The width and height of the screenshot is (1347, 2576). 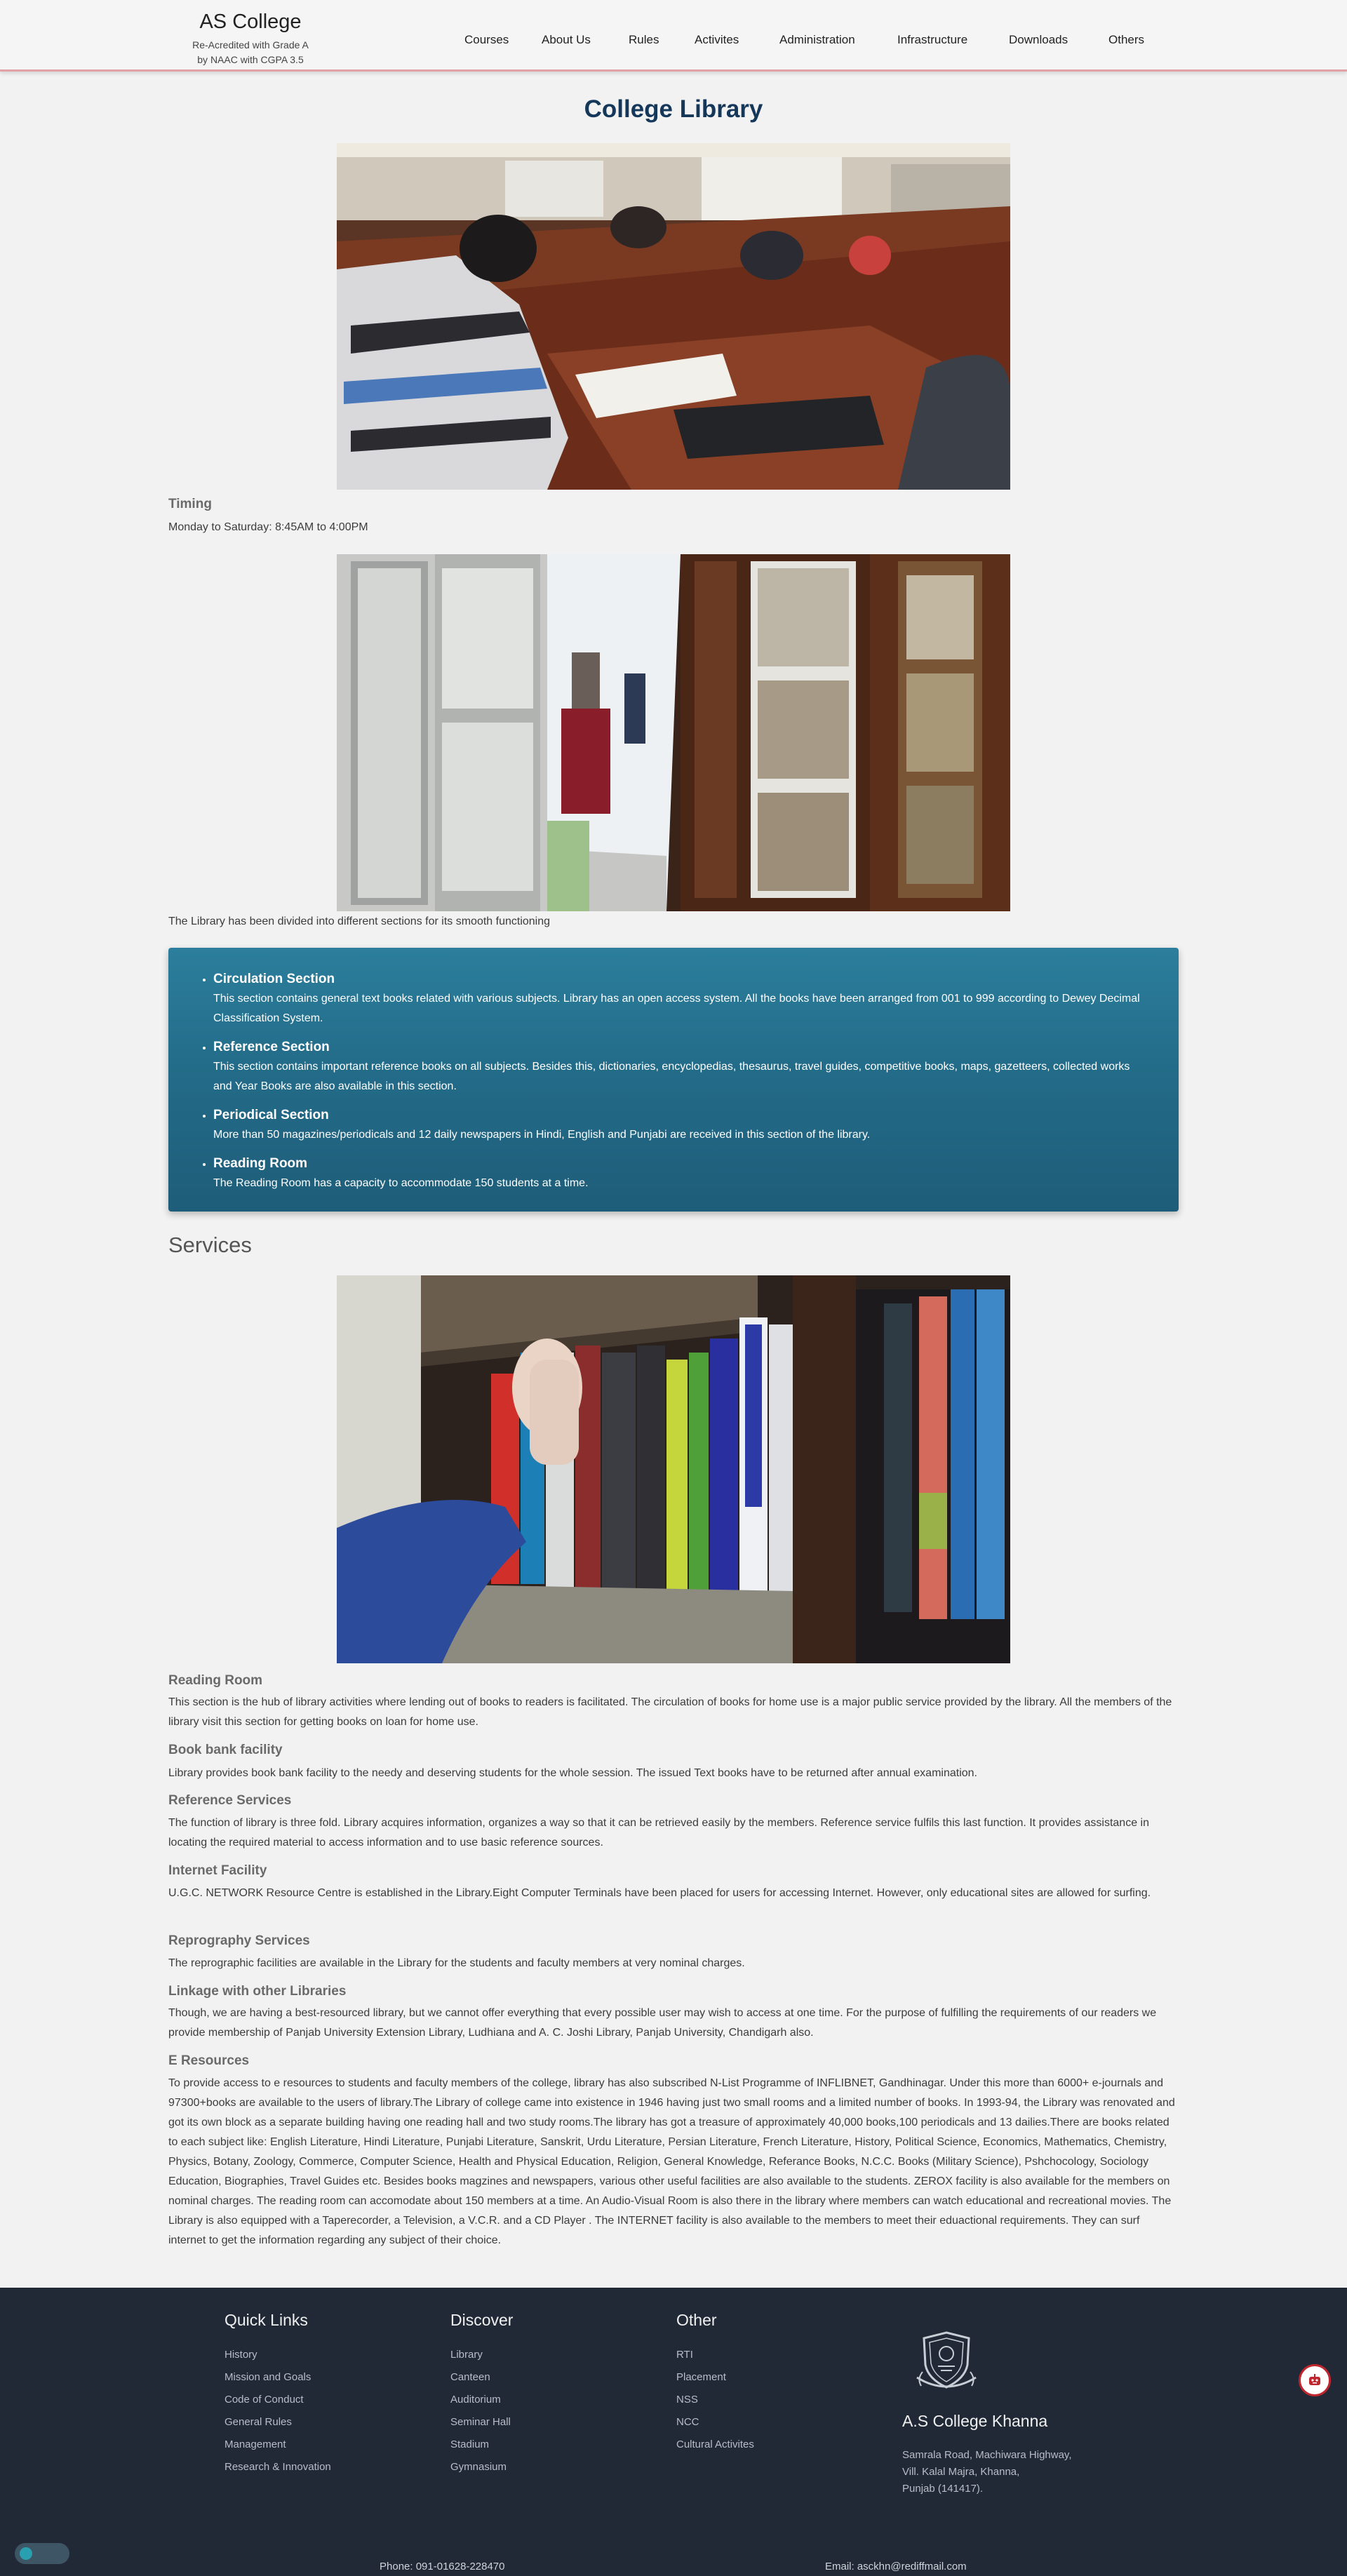 I want to click on section-title: Circulation Section, so click(x=274, y=979).